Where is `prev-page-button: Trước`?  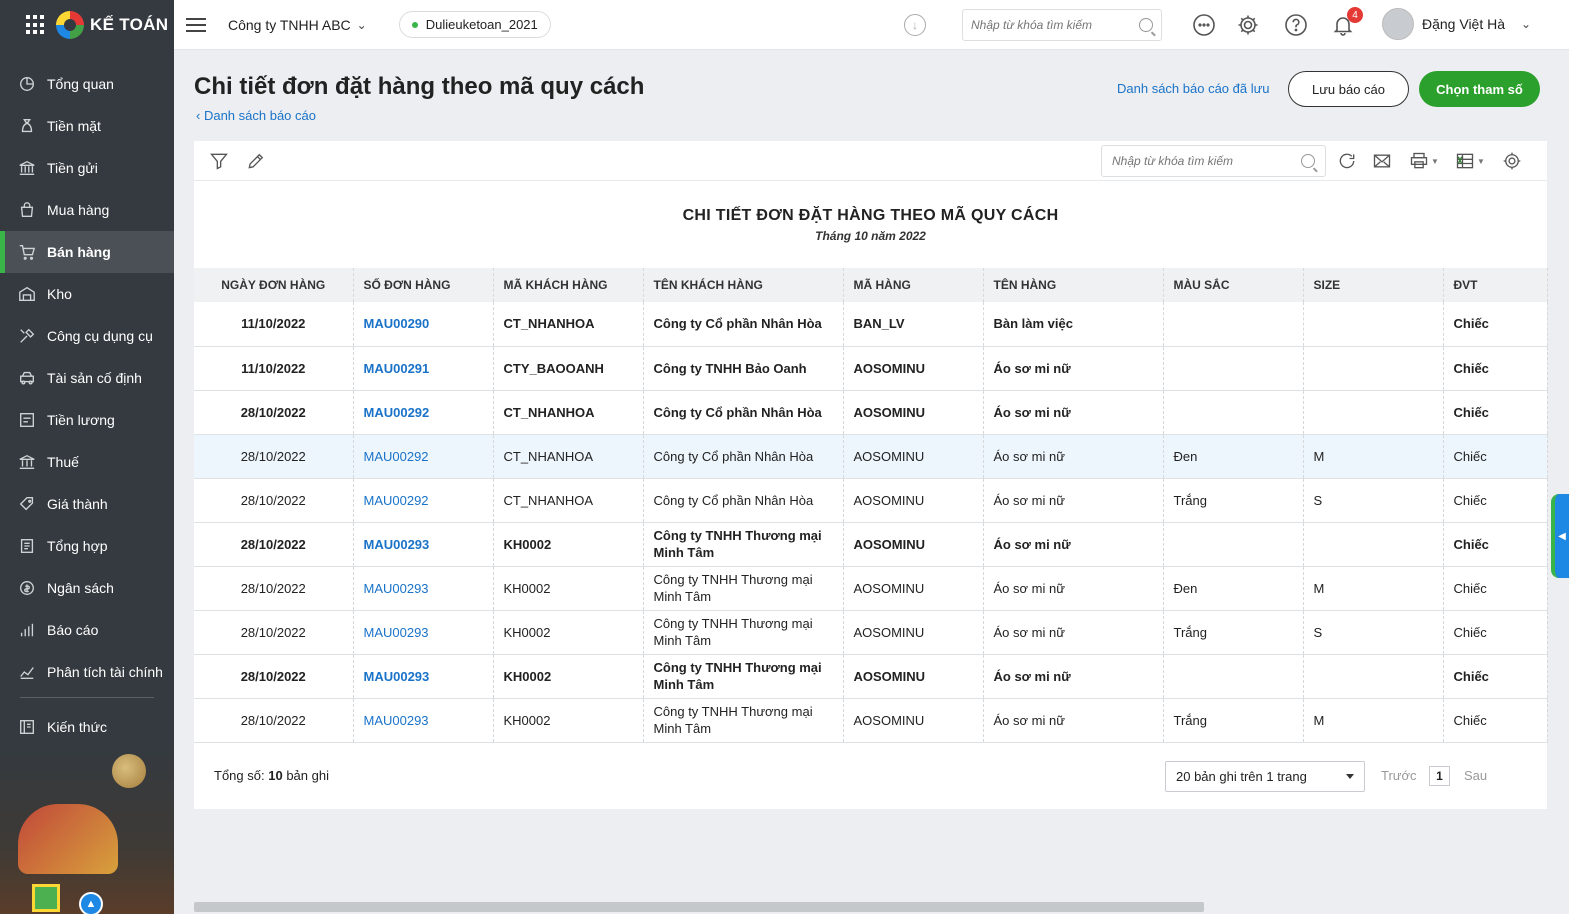
prev-page-button: Trước is located at coordinates (1399, 775).